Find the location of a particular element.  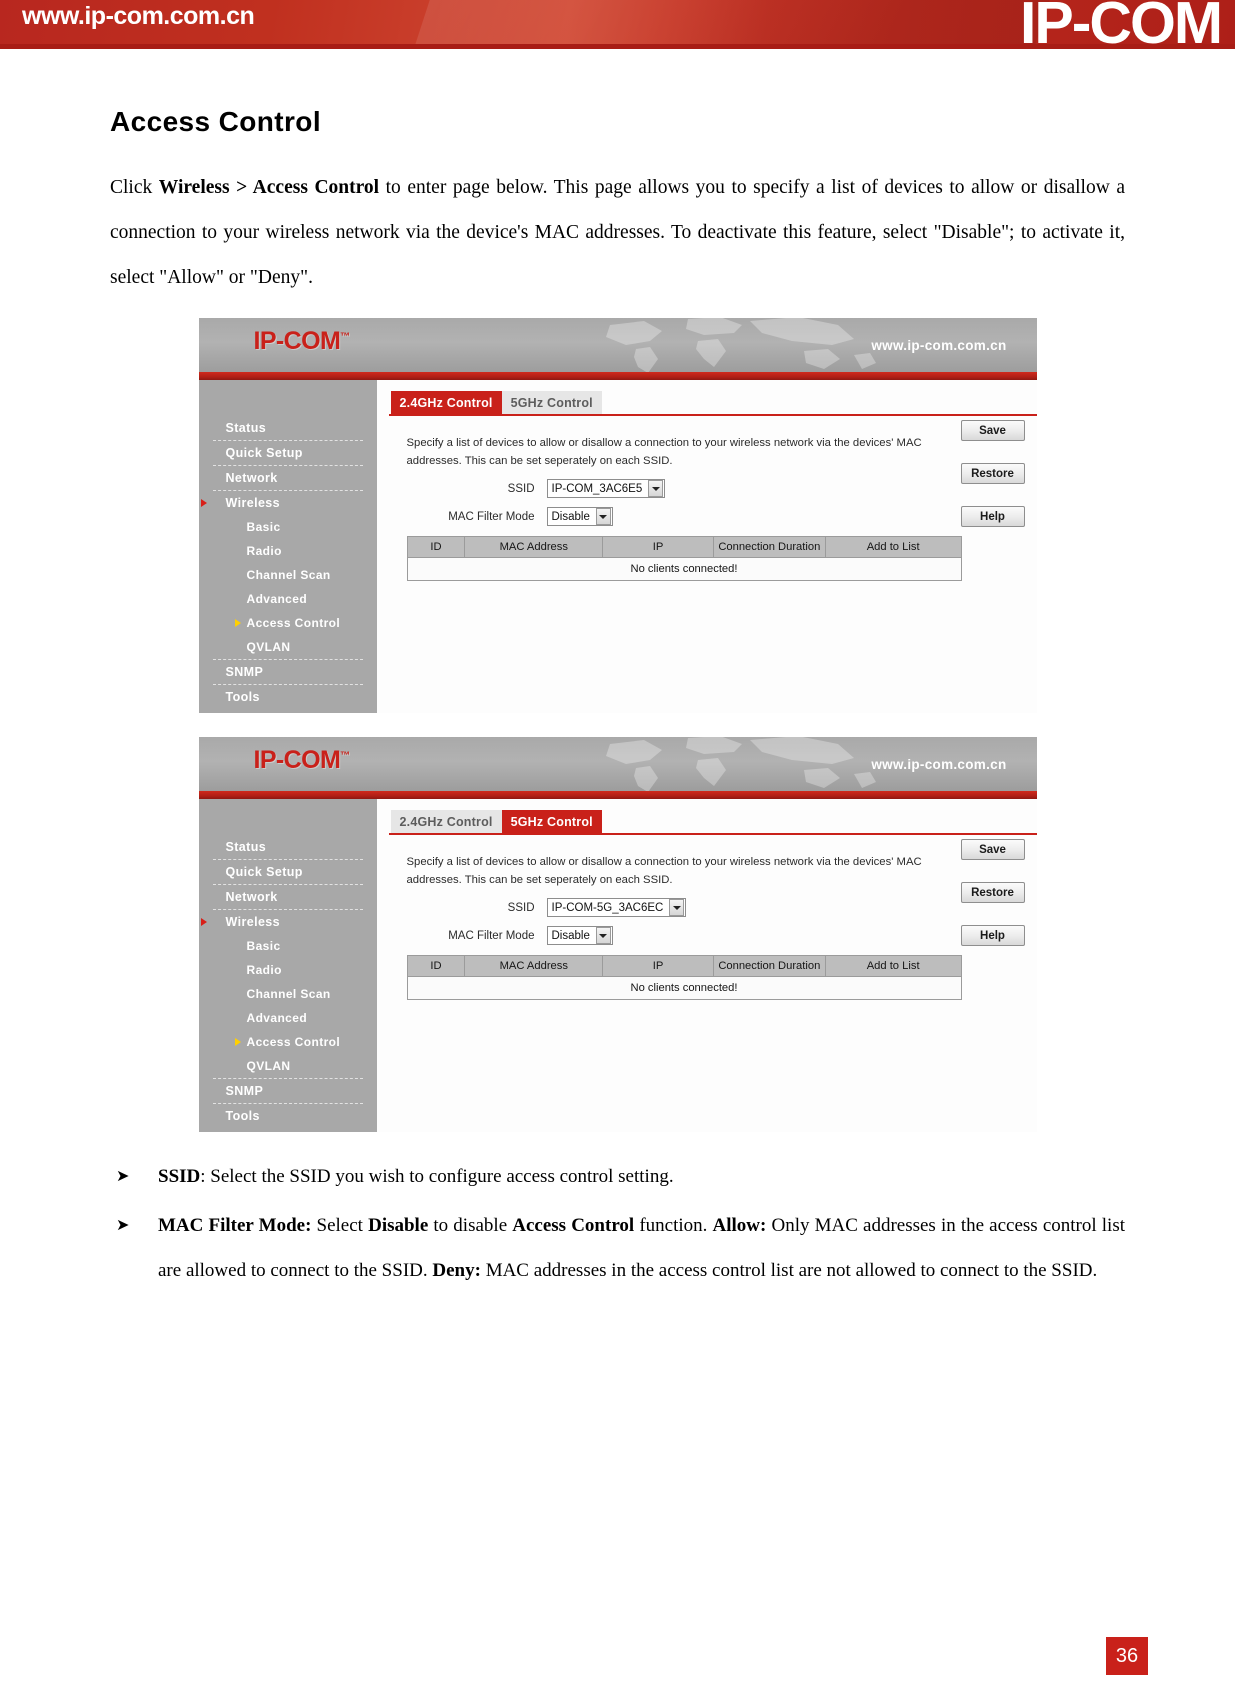

page-header-banner: www.ip-com.com.cn IP-COM is located at coordinates (617, 24).